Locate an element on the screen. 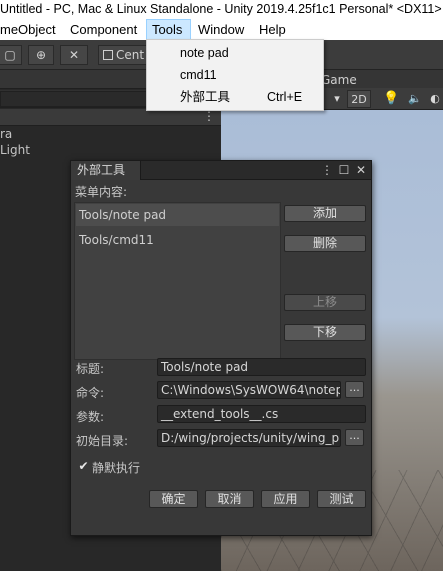 The width and height of the screenshot is (443, 571). rect-tool-button: ▢ is located at coordinates (11, 55).